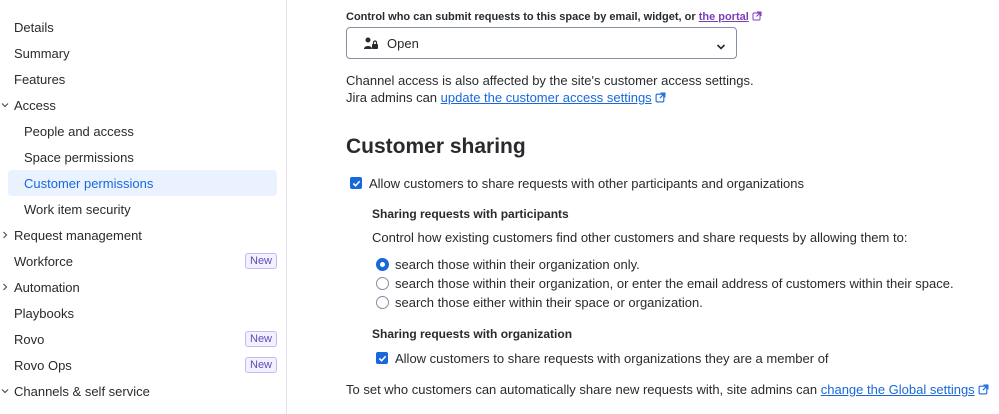 This screenshot has height=414, width=999. I want to click on sidebar-item-channels-self-service: Channels & self service, so click(143, 391).